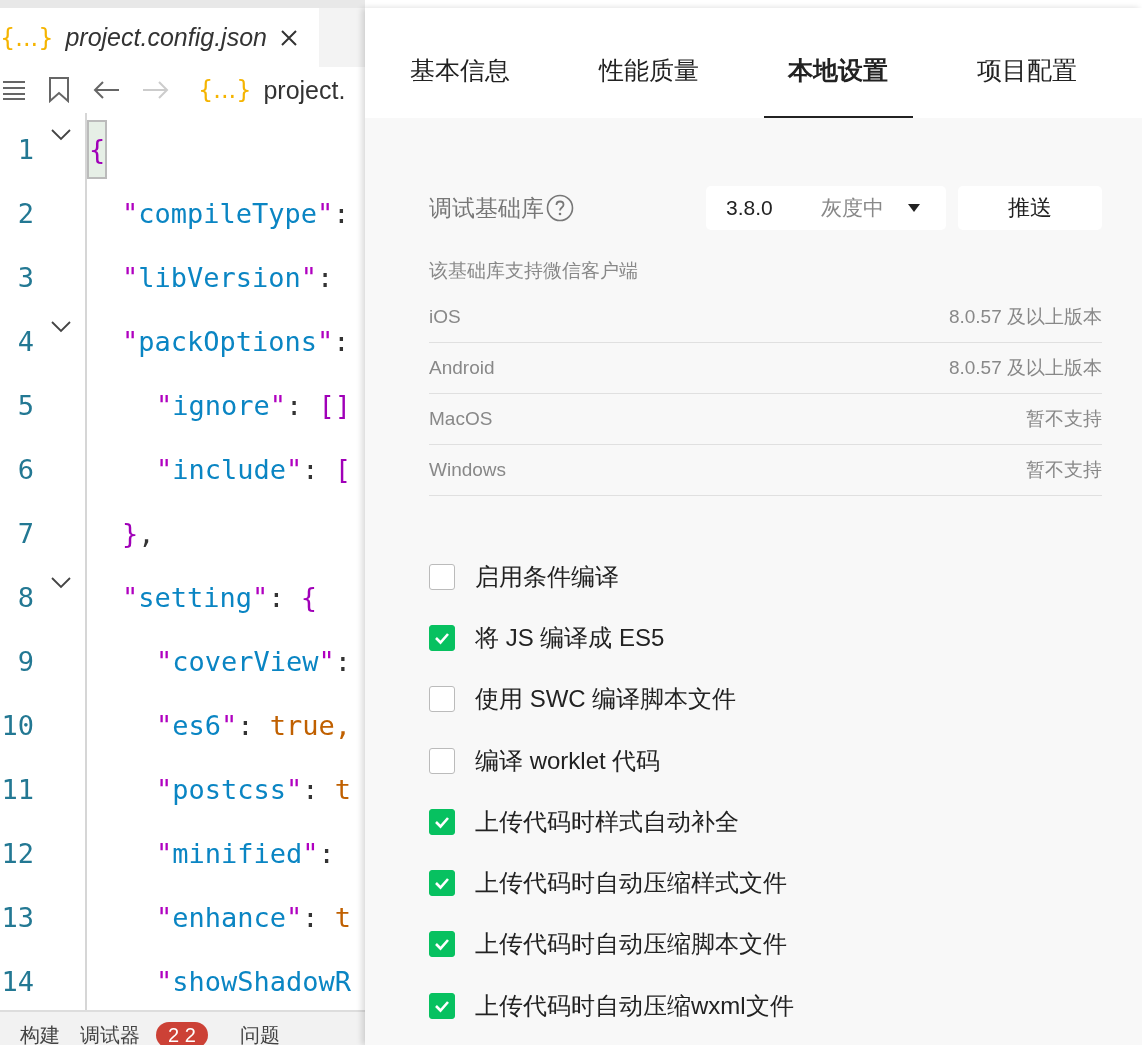 The height and width of the screenshot is (1045, 1142). Describe the element at coordinates (182, 1033) in the screenshot. I see `count-badge: 2 2` at that location.